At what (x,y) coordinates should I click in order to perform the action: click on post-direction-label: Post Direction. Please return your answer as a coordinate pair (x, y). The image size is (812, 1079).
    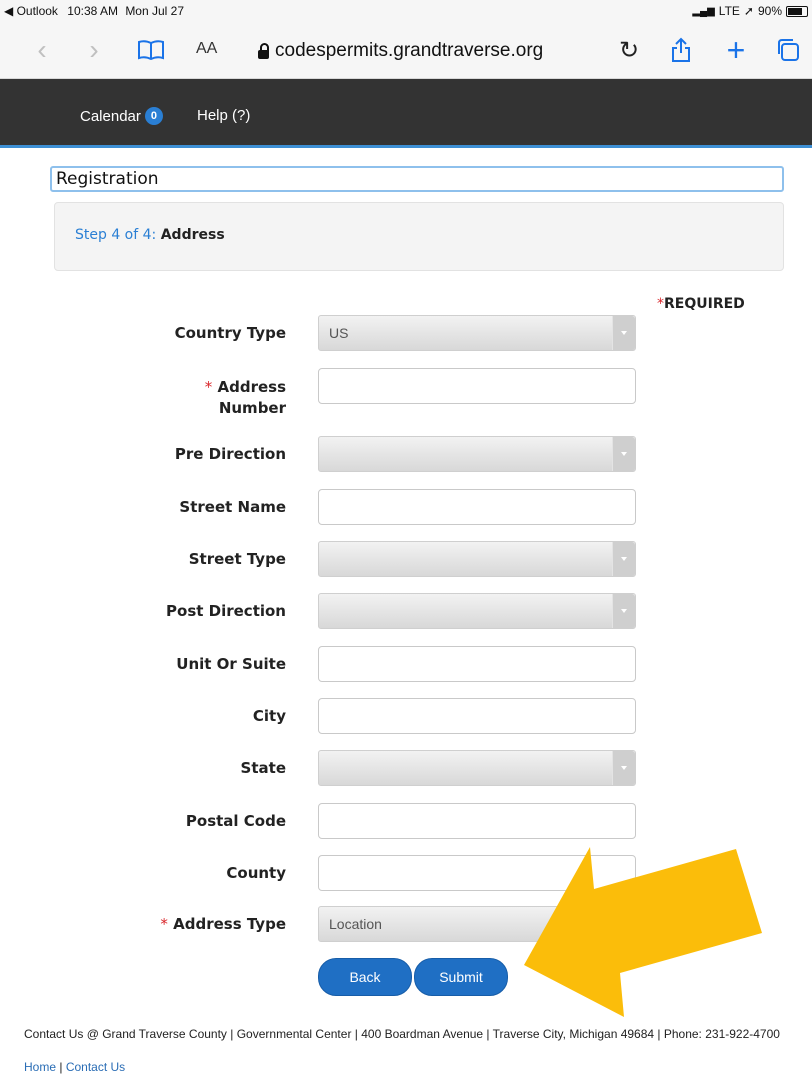
    Looking at the image, I should click on (226, 611).